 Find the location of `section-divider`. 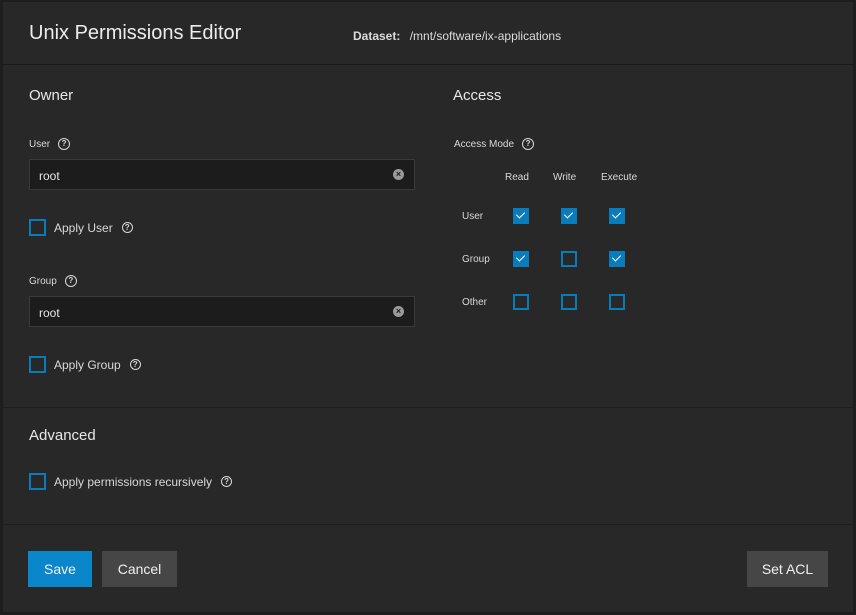

section-divider is located at coordinates (428, 407).